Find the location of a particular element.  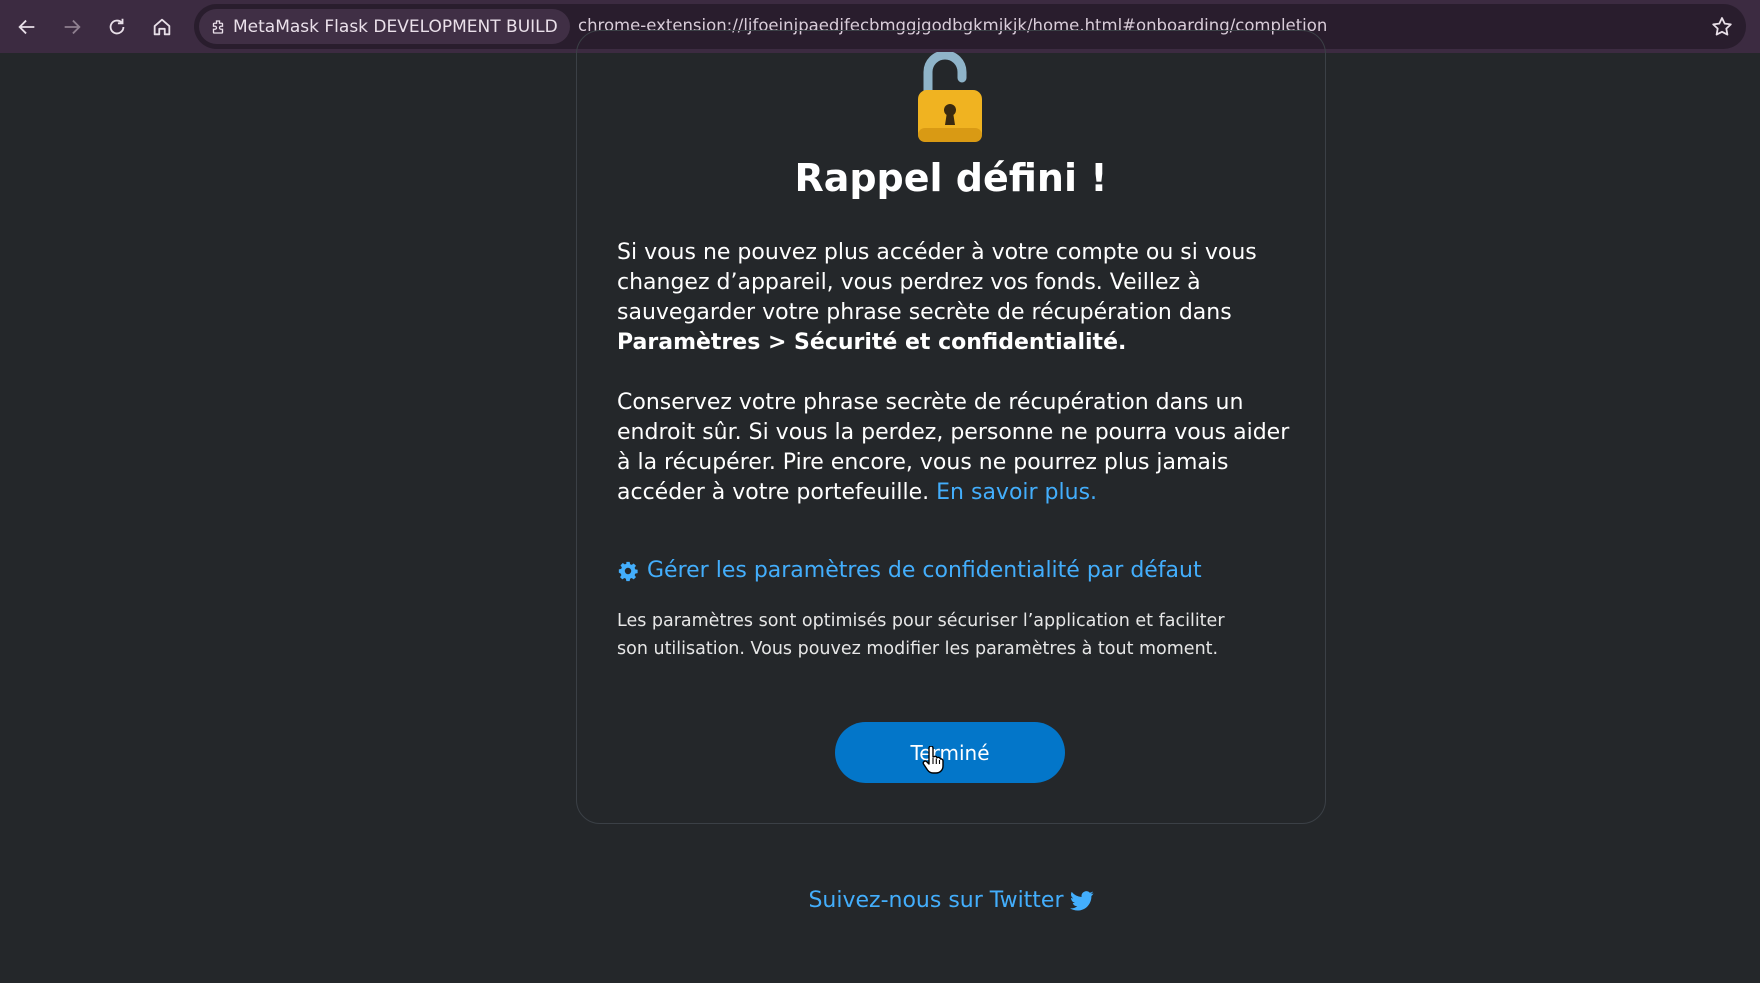

open-padlock-icon is located at coordinates (950, 97).